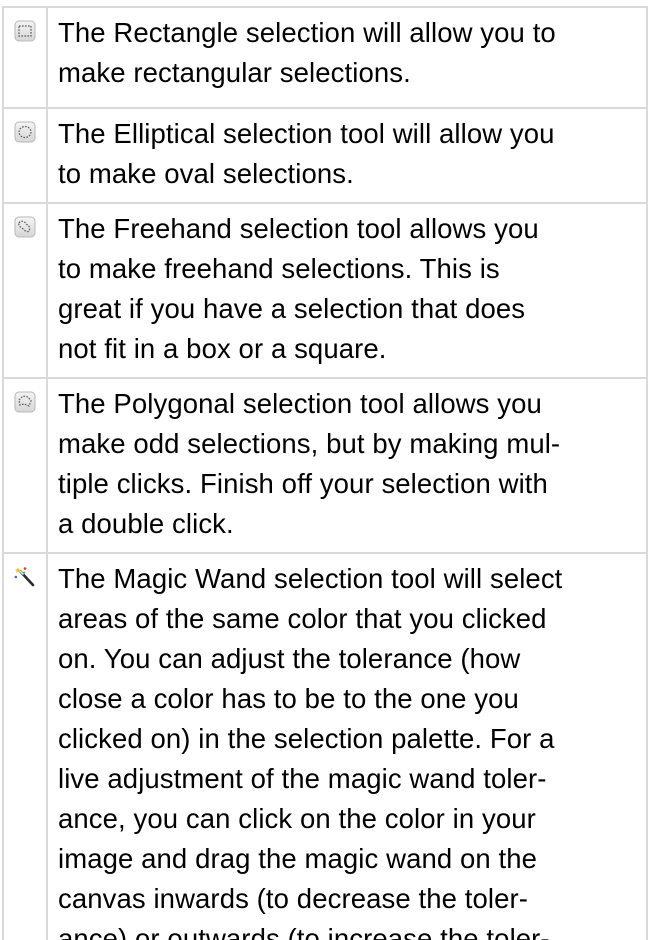 This screenshot has width=655, height=940. Describe the element at coordinates (25, 402) in the screenshot. I see `polygon-select-icon` at that location.